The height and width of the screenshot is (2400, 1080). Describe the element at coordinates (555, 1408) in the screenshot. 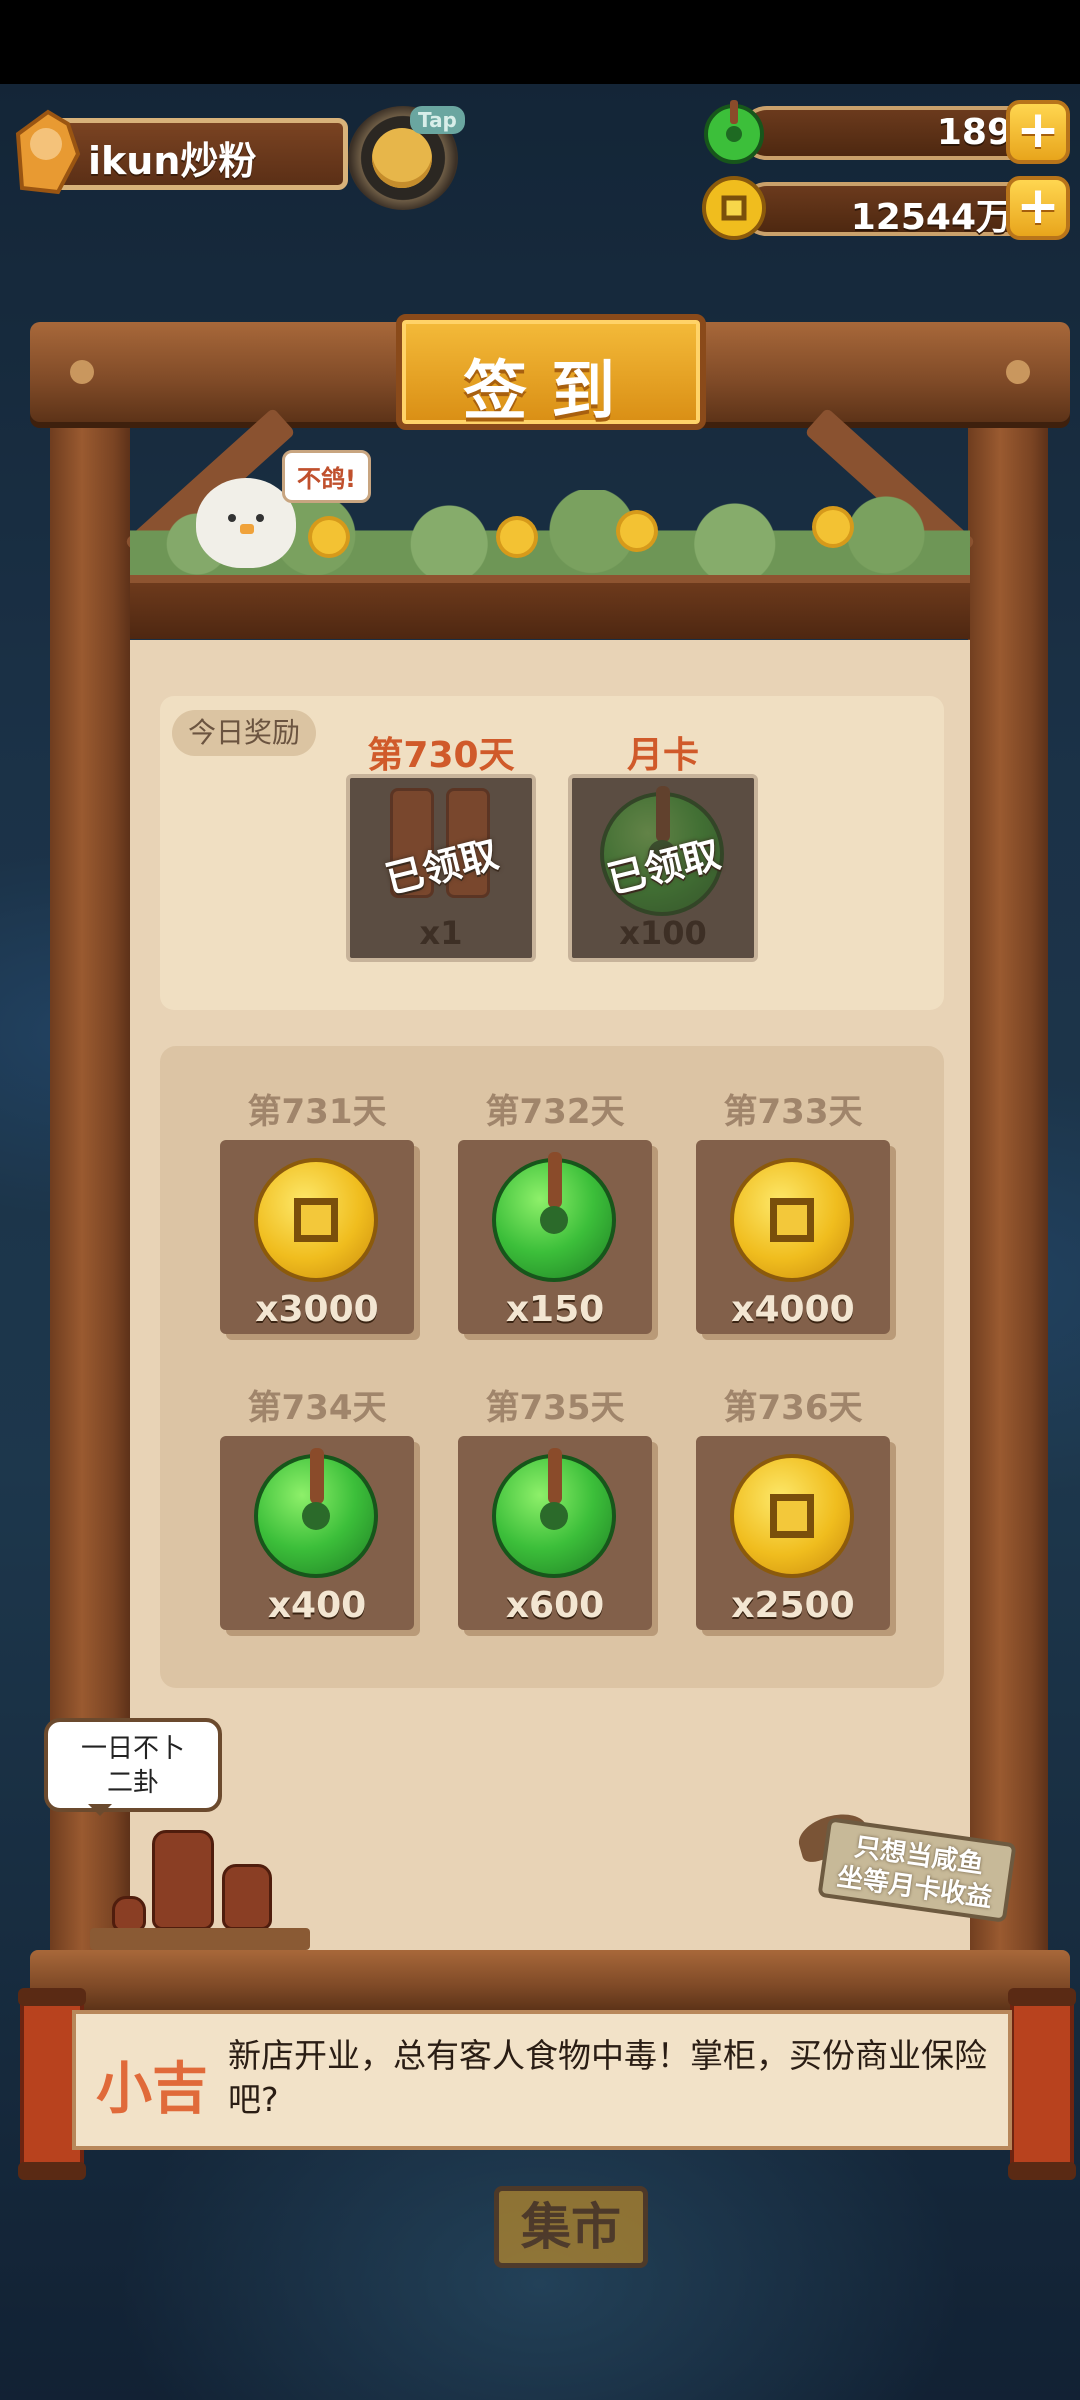

I see `day-label: 第735天` at that location.